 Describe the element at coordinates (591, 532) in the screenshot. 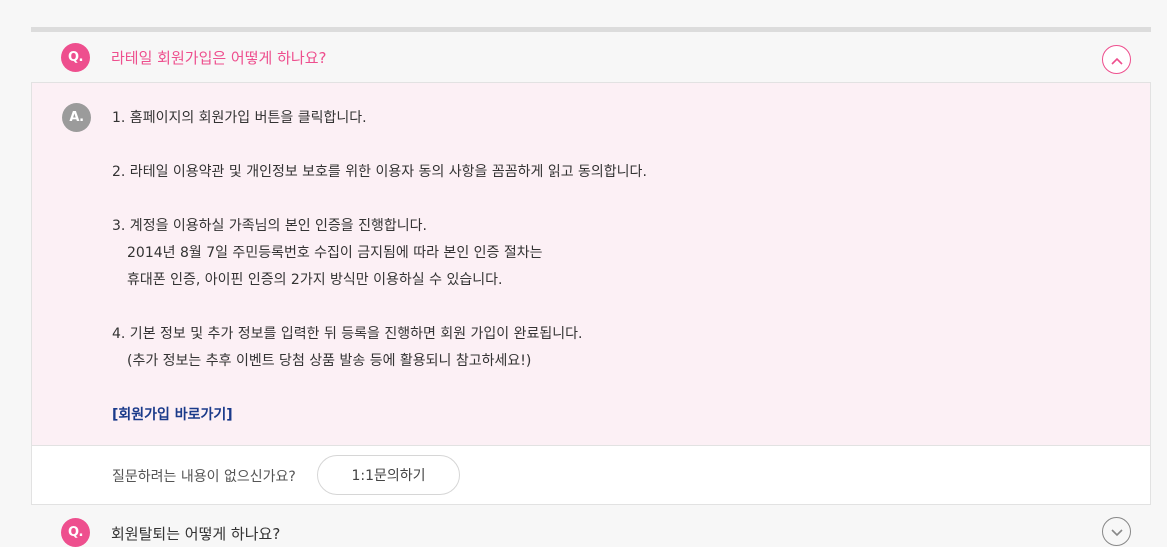

I see `faq-question-row-next: Q. 회원탈퇴는 어떻게 하나요?` at that location.